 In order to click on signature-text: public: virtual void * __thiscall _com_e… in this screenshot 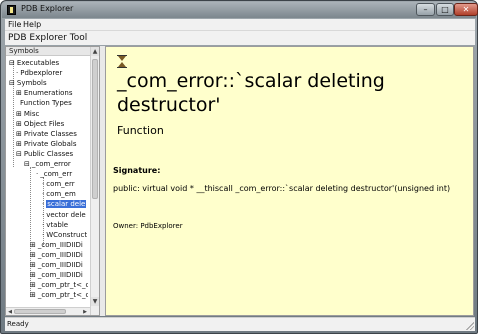, I will do `click(282, 188)`.